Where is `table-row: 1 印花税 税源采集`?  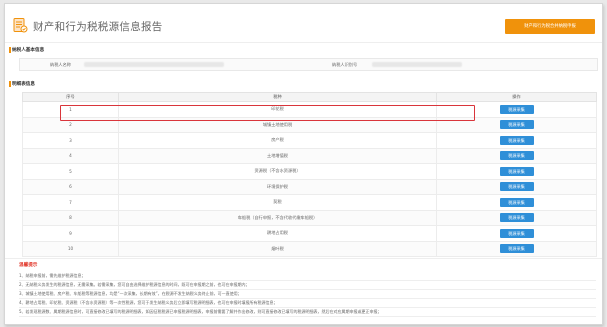
table-row: 1 印花税 税源采集 is located at coordinates (309, 109).